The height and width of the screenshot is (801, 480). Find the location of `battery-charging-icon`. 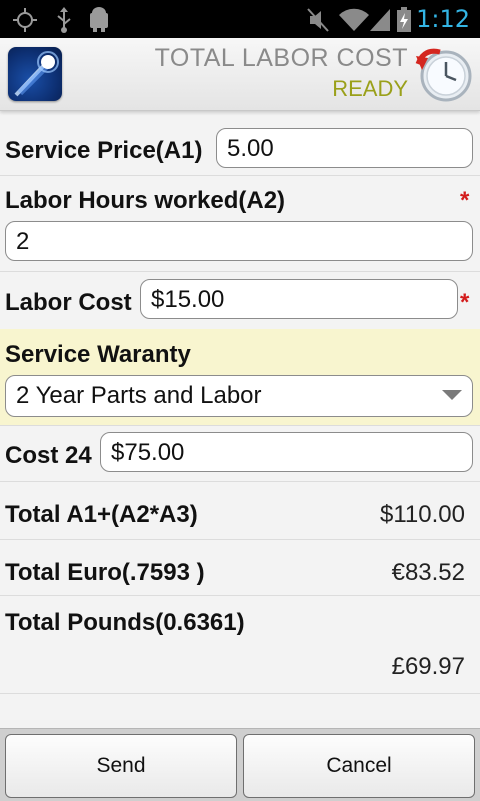

battery-charging-icon is located at coordinates (404, 22).